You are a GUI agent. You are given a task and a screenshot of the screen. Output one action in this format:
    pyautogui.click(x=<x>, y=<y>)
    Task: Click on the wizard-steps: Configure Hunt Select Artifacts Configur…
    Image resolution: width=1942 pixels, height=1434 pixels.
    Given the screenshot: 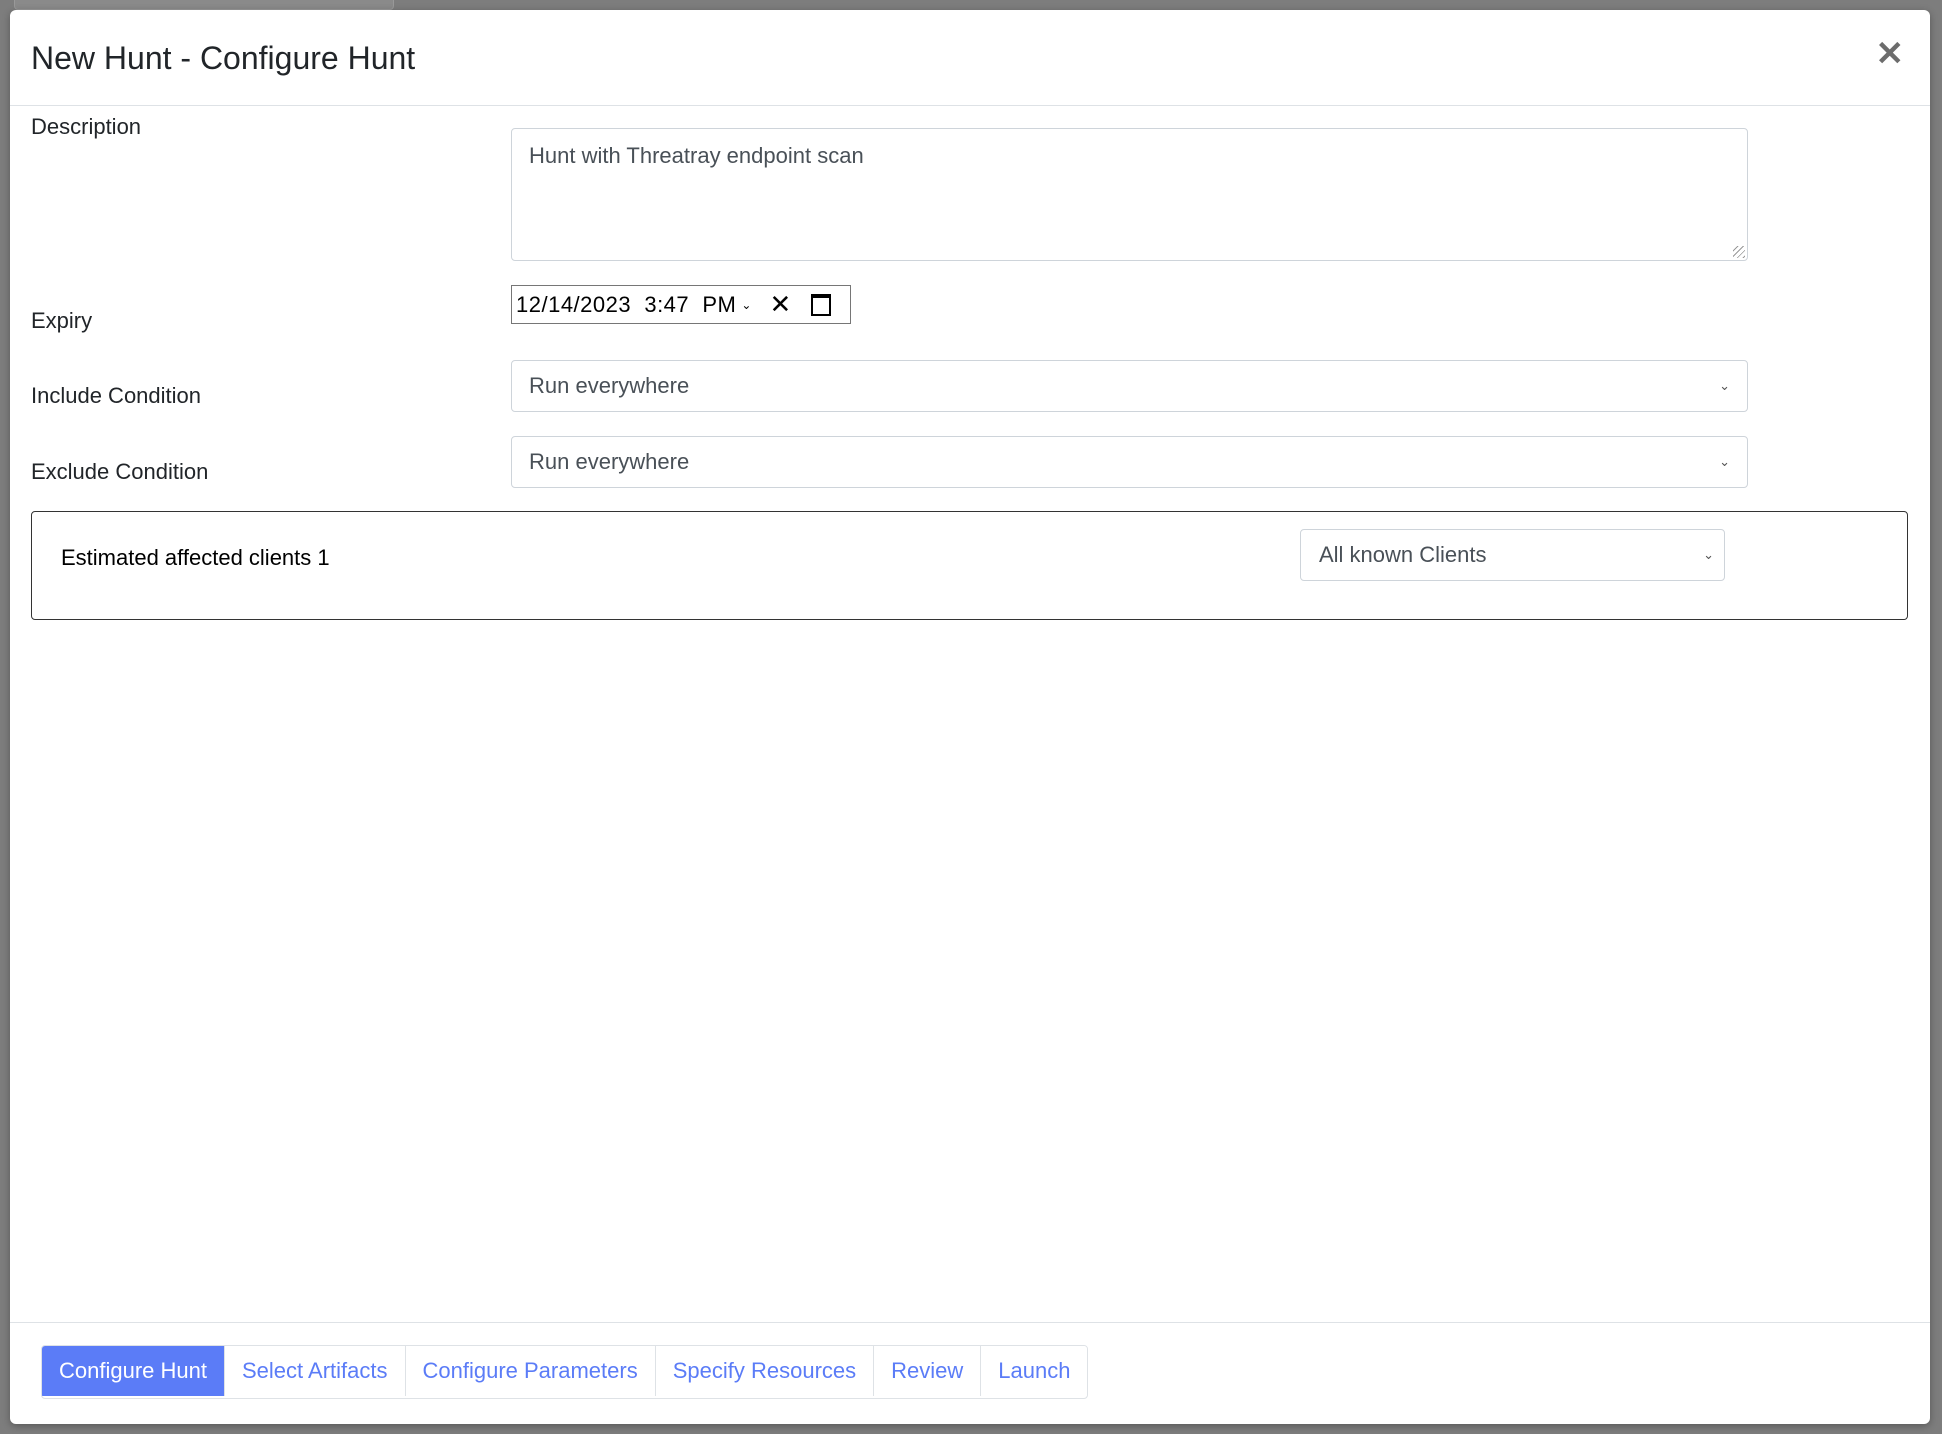 What is the action you would take?
    pyautogui.click(x=565, y=1372)
    